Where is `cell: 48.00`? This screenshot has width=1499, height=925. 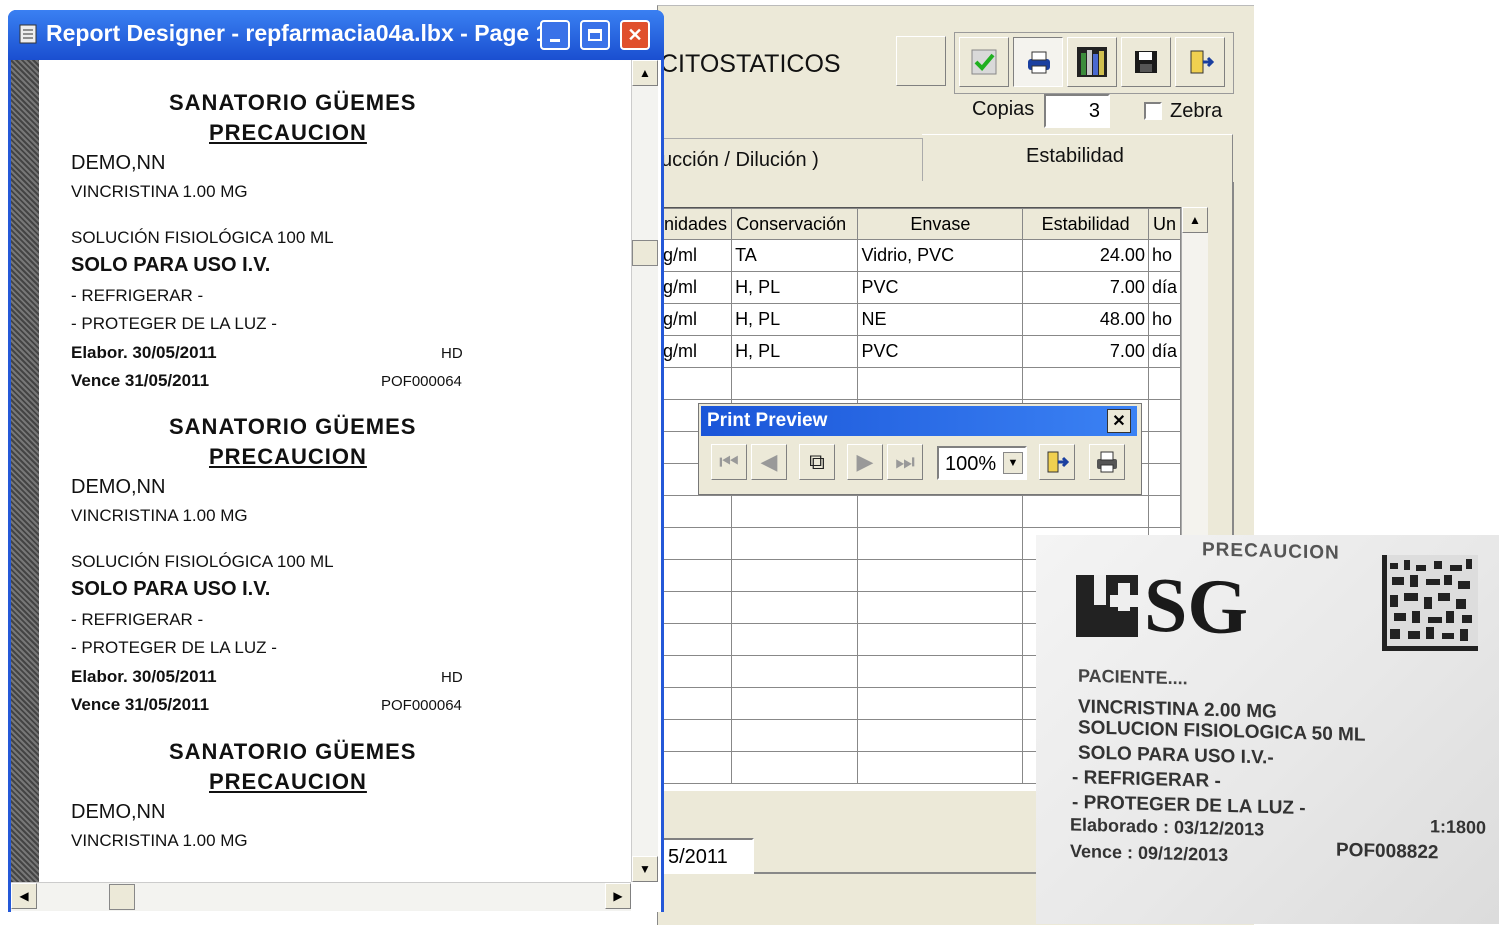 cell: 48.00 is located at coordinates (1085, 319).